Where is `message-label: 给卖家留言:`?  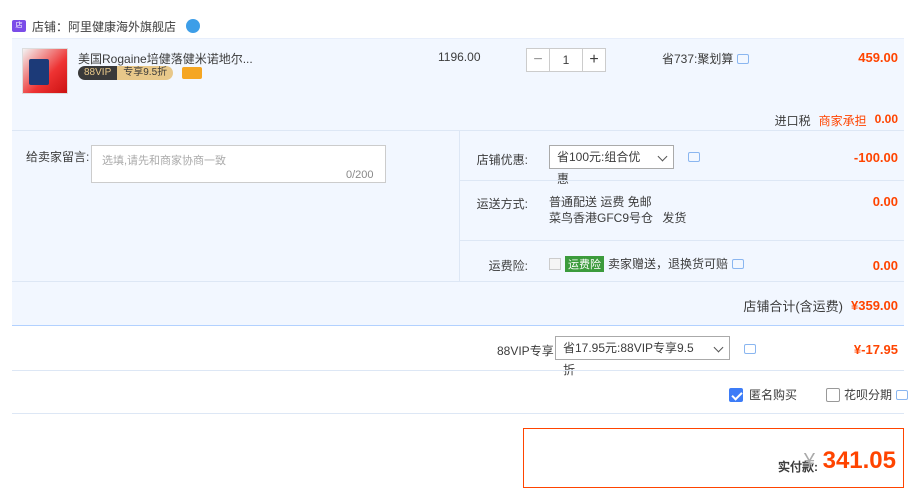
message-label: 给卖家留言: is located at coordinates (58, 157).